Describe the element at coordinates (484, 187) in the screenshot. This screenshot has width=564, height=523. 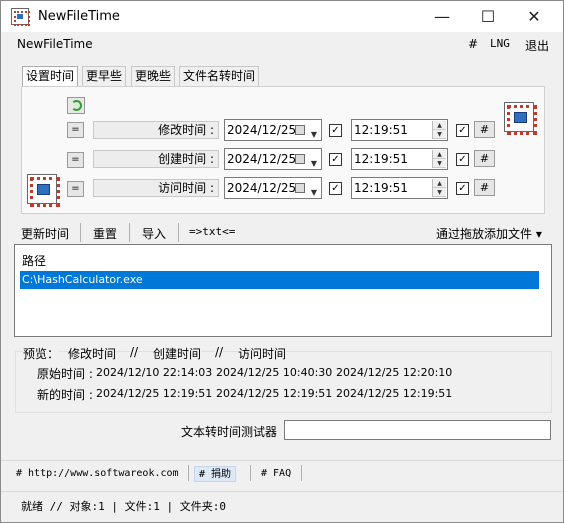
I see `accessed-hash-button: #` at that location.